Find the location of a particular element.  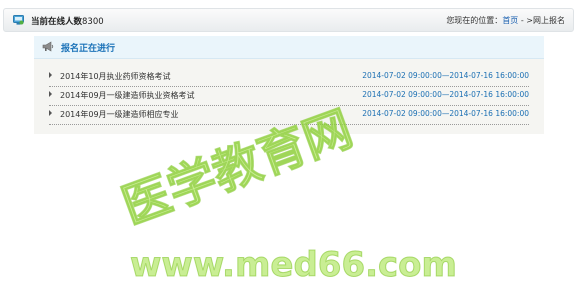

online-users-icon is located at coordinates (18, 20).